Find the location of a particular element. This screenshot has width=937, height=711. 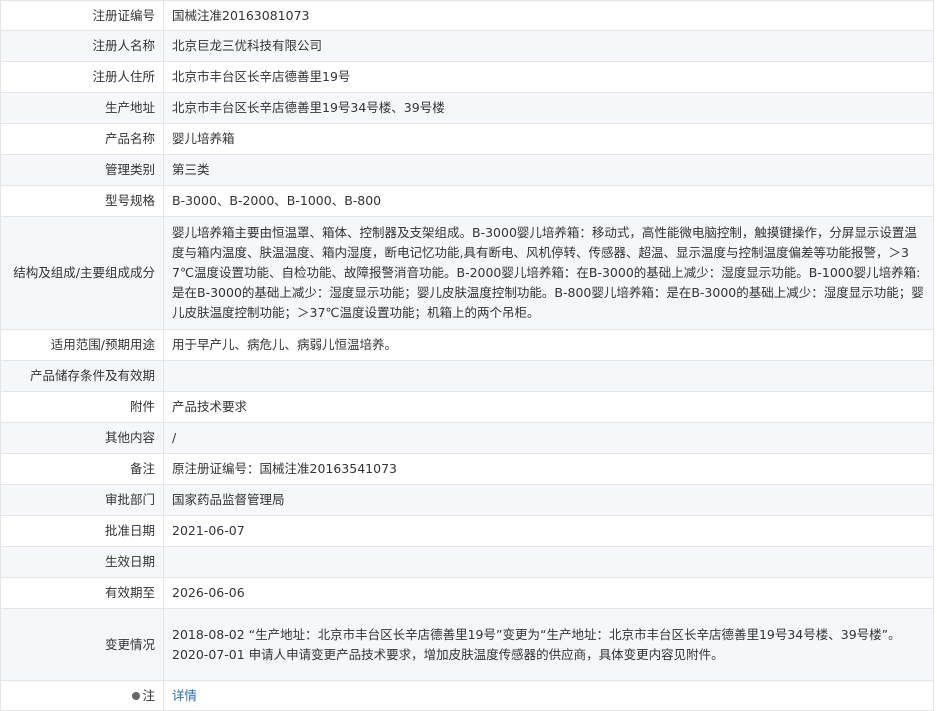

value-production-address: 北京市丰台区长辛店德善里19号34号楼、39号楼 is located at coordinates (548, 108).